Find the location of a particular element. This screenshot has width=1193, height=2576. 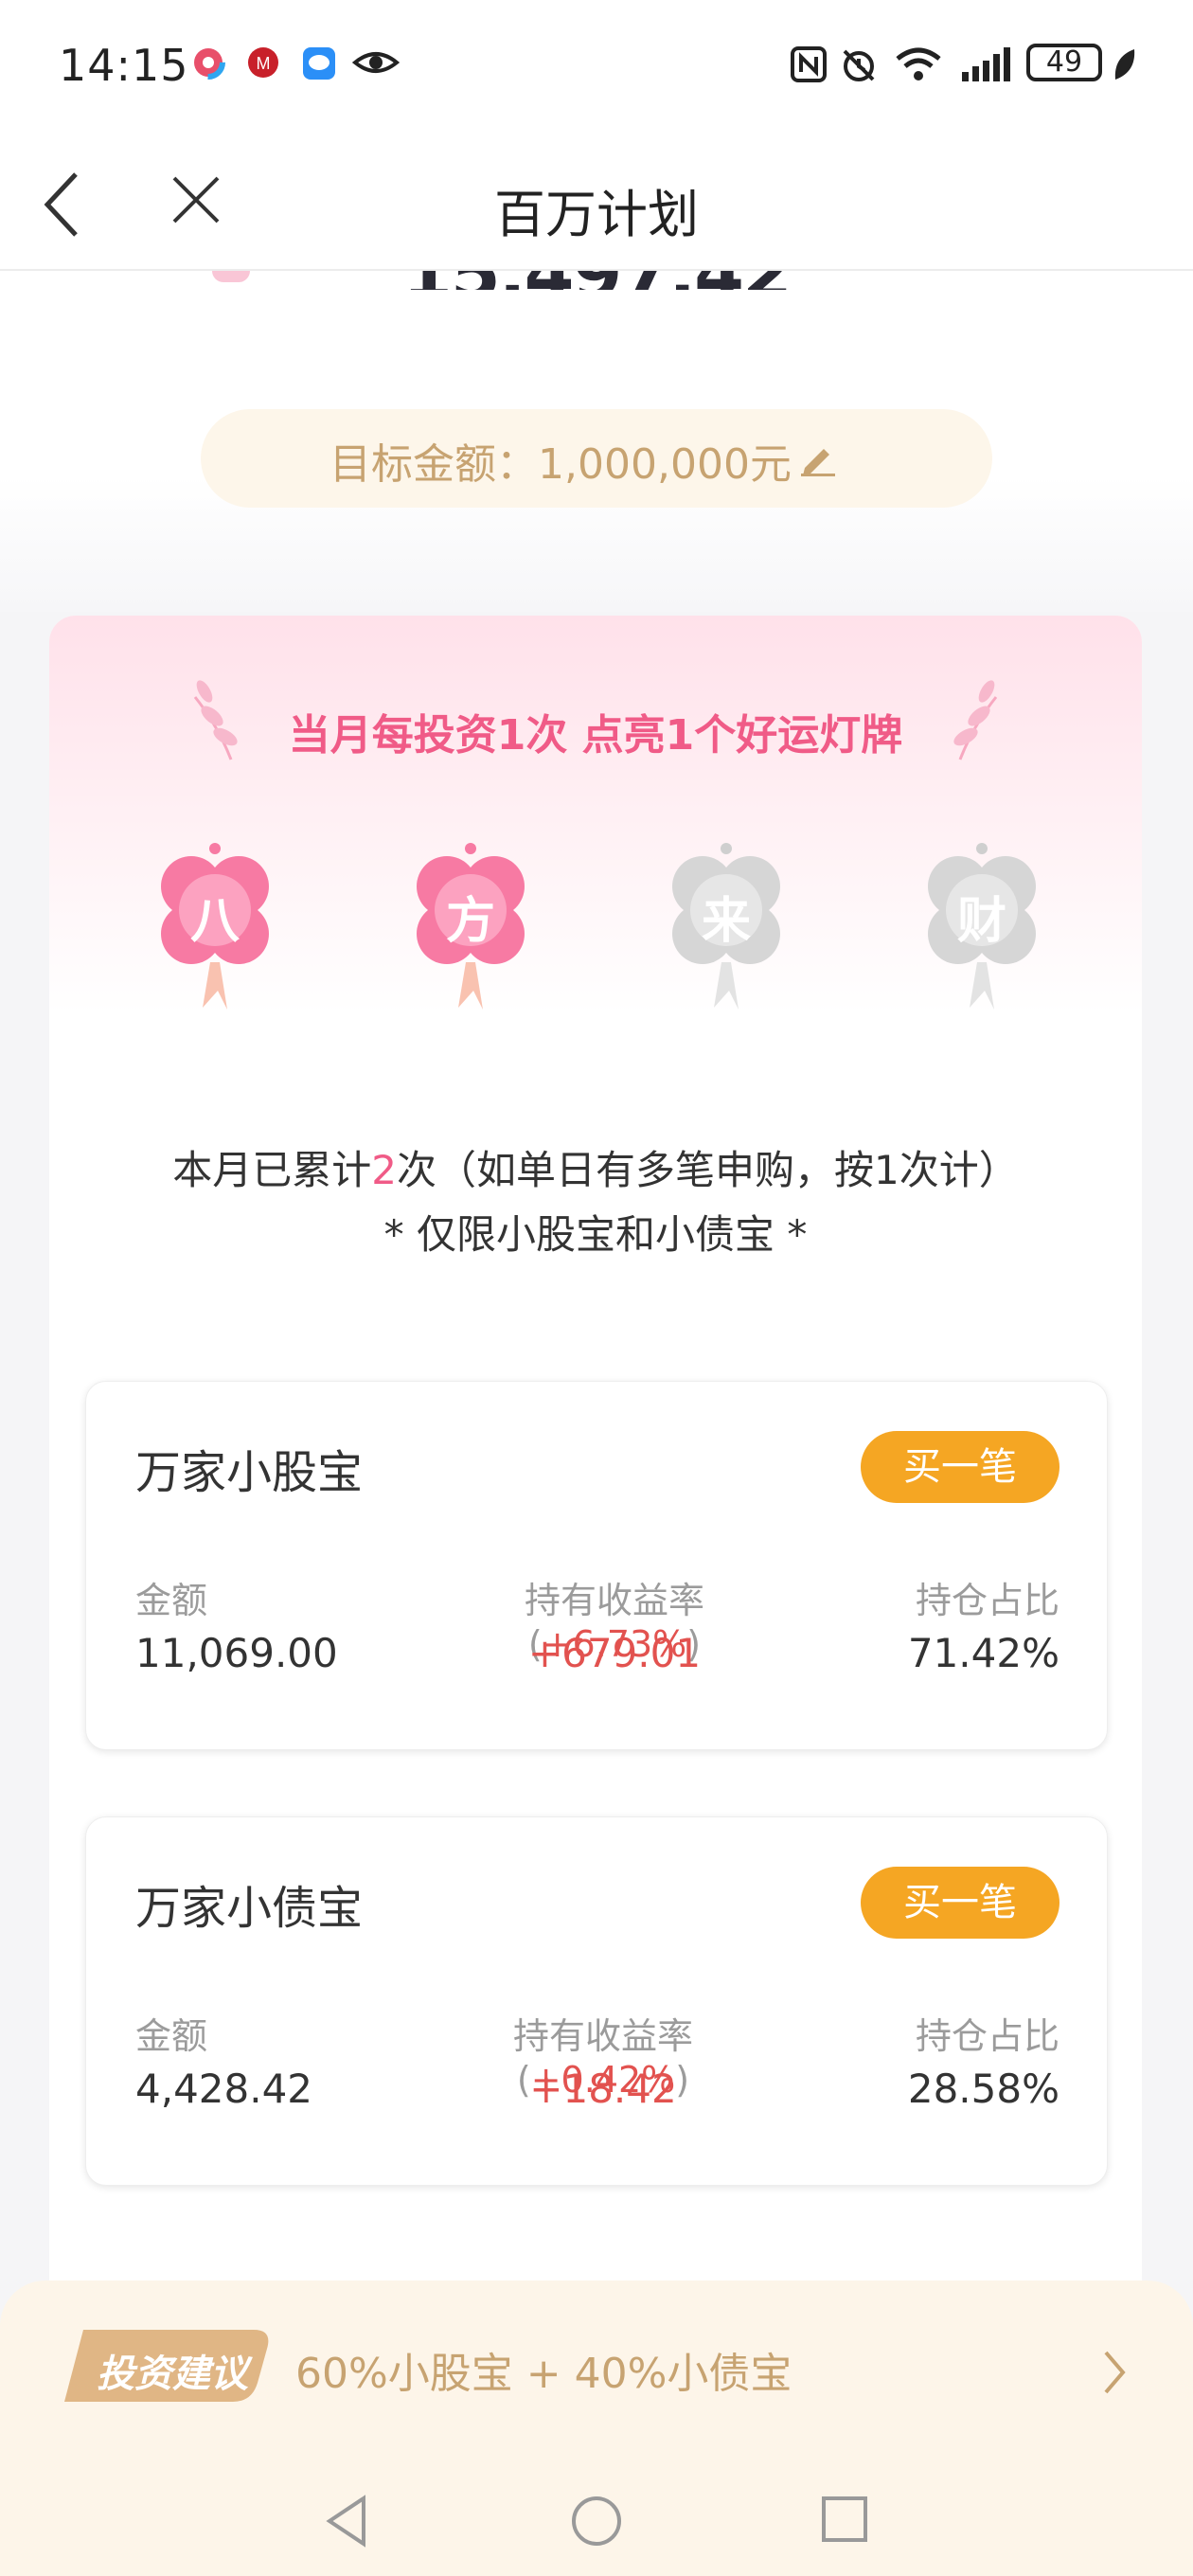

home-circle-icon is located at coordinates (596, 2521).